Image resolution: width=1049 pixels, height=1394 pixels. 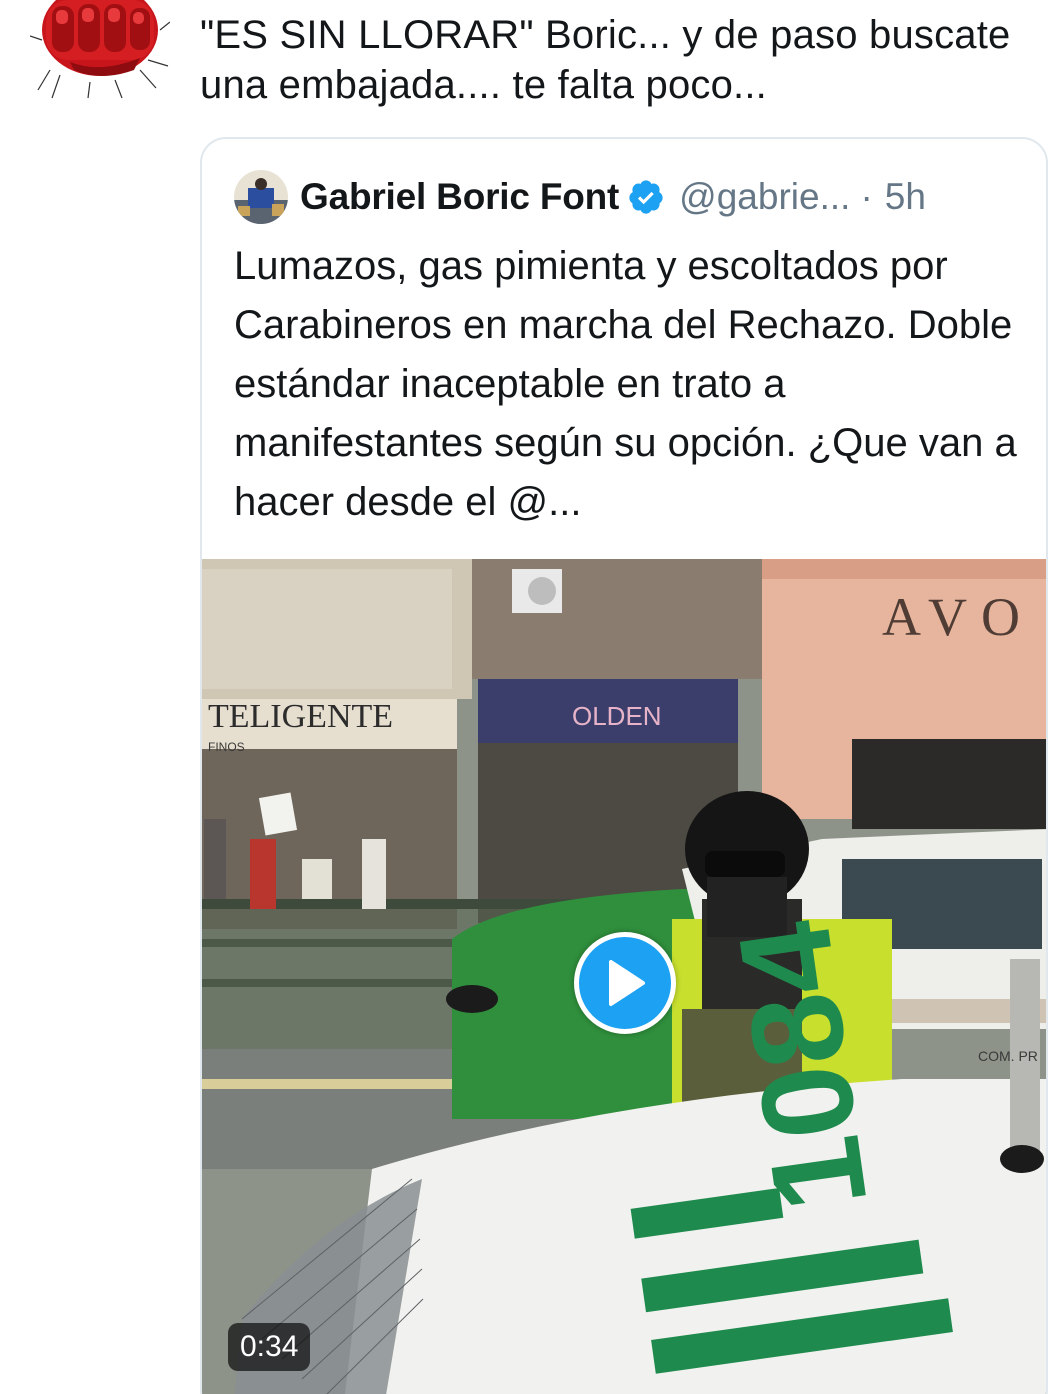 I want to click on car-window-text: COM. PR, so click(x=1008, y=1056).